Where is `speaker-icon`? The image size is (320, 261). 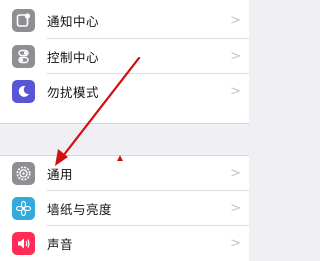 speaker-icon is located at coordinates (23, 243).